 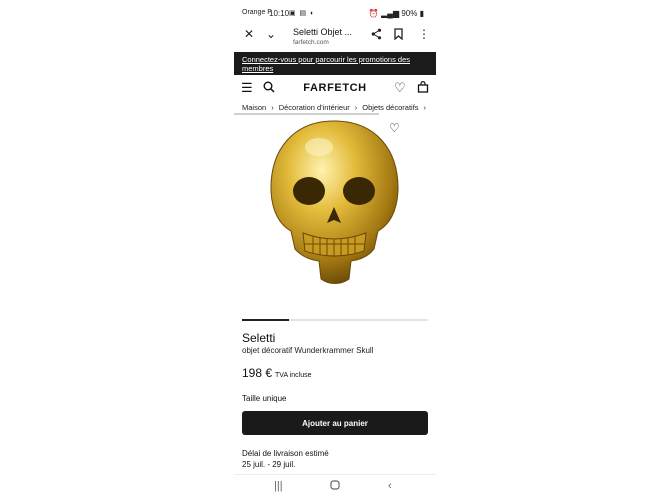 I want to click on site-header: ☰ FARFETCH ♡, so click(x=335, y=88).